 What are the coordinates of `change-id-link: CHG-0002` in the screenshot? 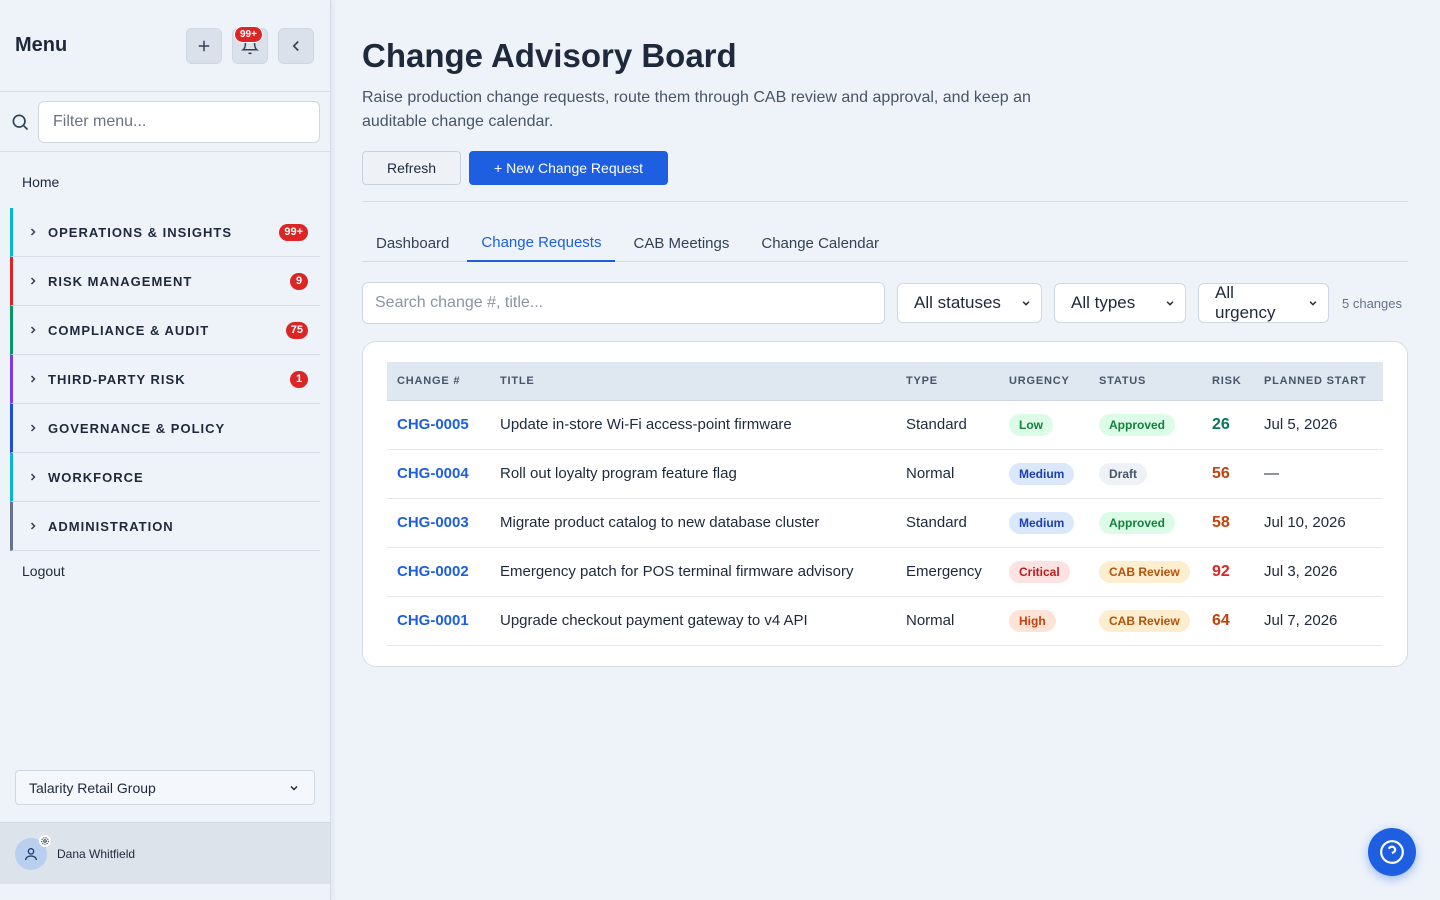 It's located at (433, 571).